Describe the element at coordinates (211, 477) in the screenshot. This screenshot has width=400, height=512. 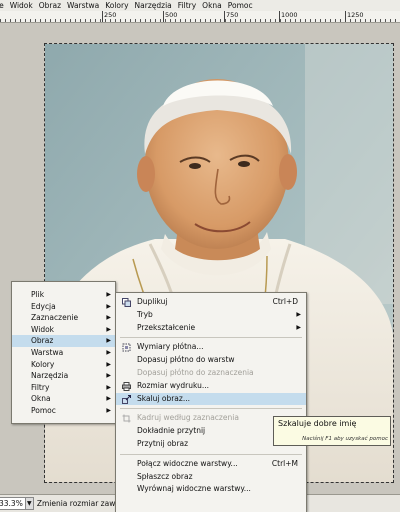
I see `menu-item-splaszcz-obraz: Spłaszcz obraz` at that location.